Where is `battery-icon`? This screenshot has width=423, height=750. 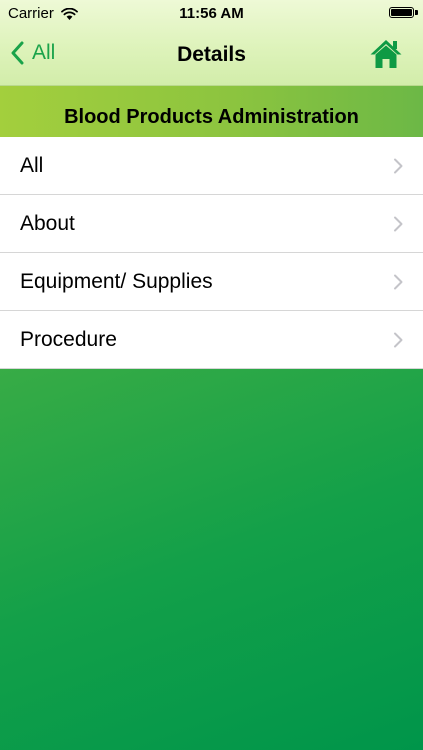 battery-icon is located at coordinates (401, 12).